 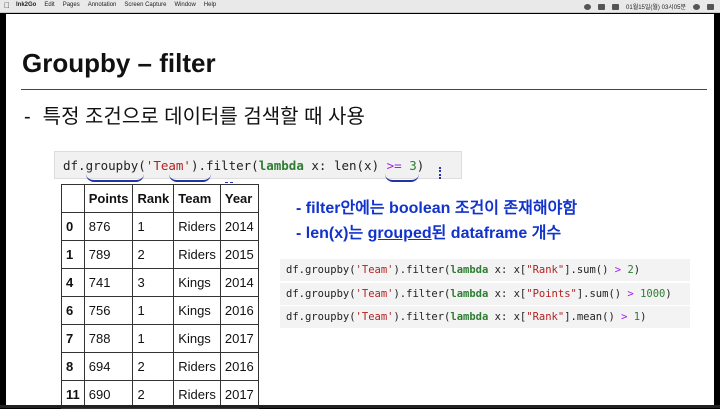 What do you see at coordinates (332, 233) in the screenshot?
I see `note2-text: - len(x)는` at bounding box center [332, 233].